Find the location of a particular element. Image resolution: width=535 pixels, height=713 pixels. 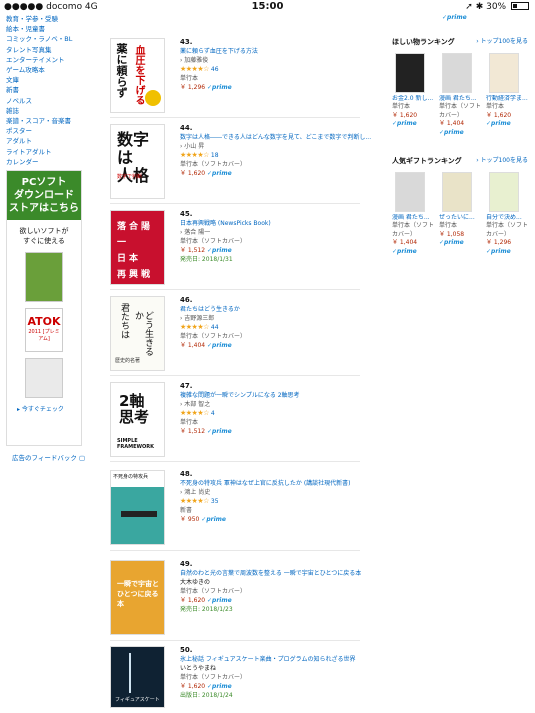

rating-stars: ★★★★☆ 44 is located at coordinates (280, 327).